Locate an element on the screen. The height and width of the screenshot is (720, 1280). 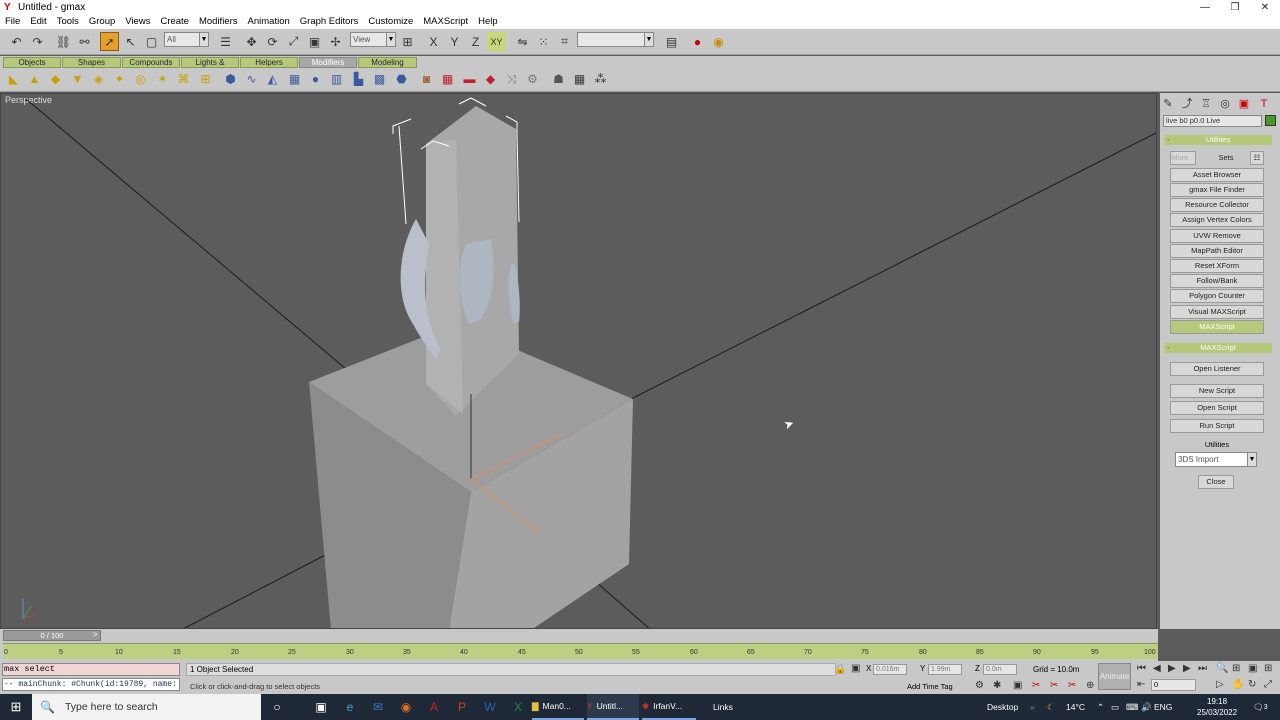
modify-tab-icon: ⤴ is located at coordinates (1187, 104).